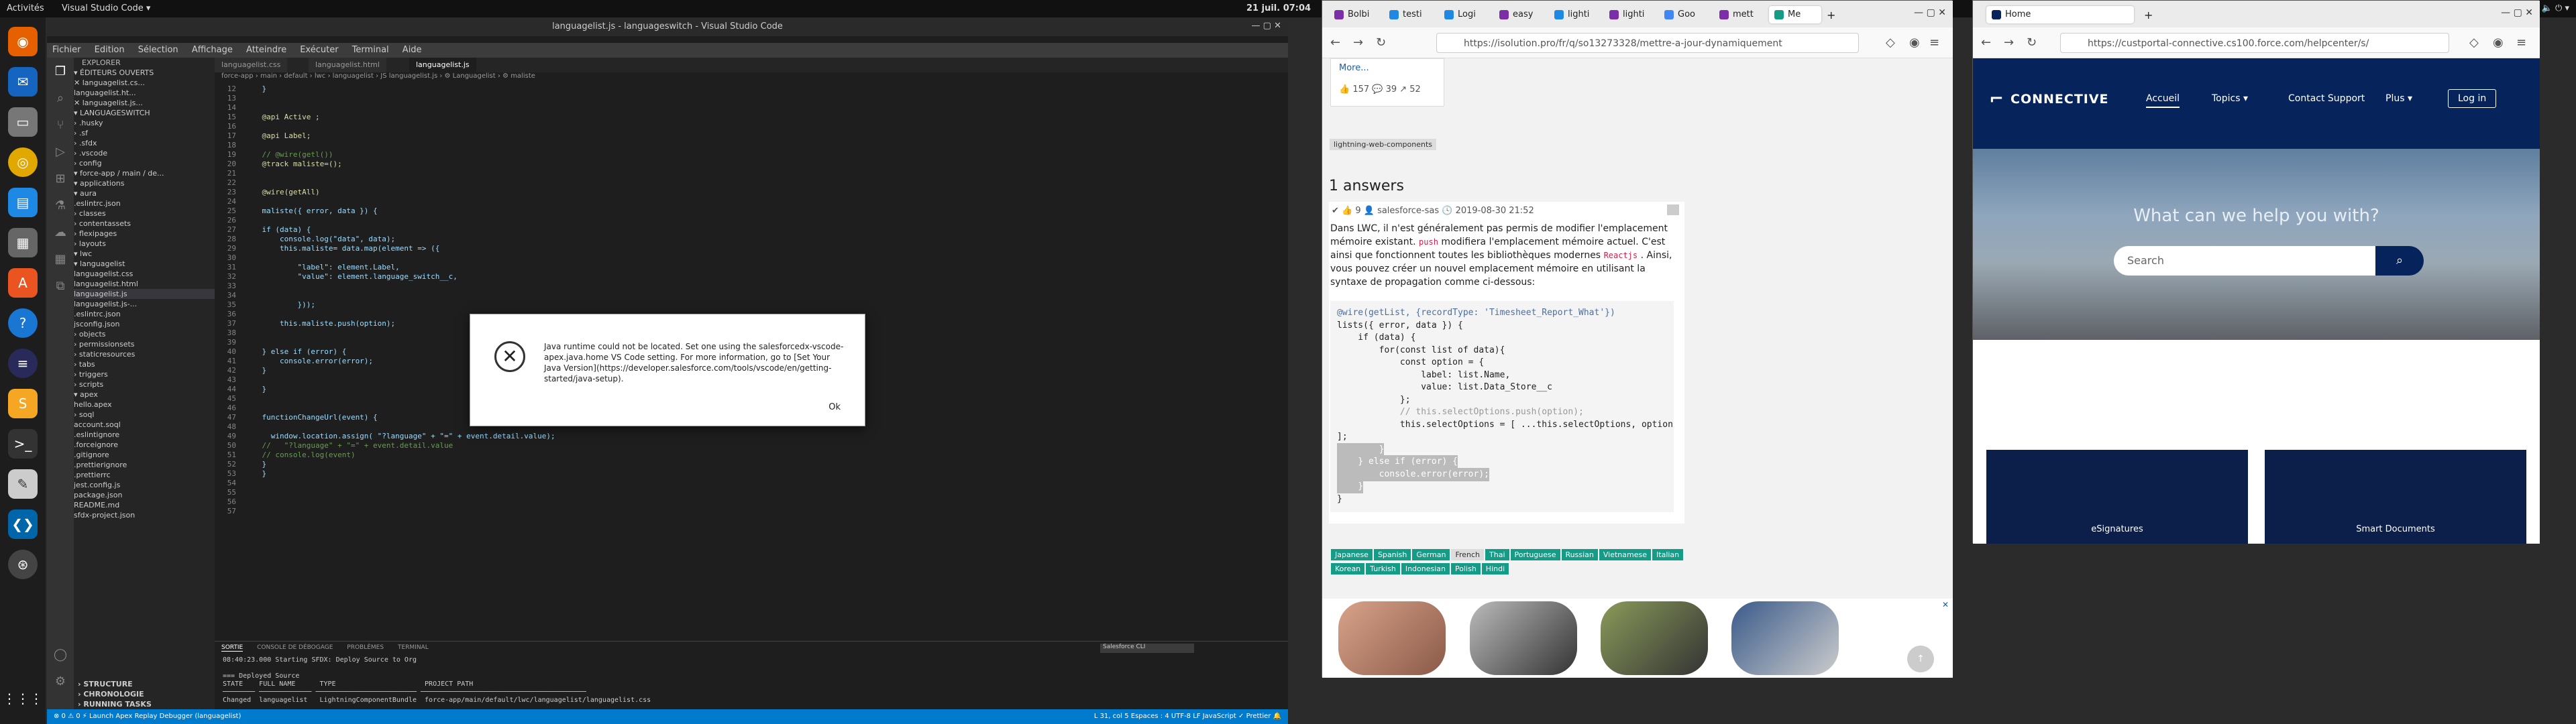 This screenshot has width=2576, height=724. Describe the element at coordinates (442, 65) in the screenshot. I see `tab-languagelist-js: languagelist.js` at that location.